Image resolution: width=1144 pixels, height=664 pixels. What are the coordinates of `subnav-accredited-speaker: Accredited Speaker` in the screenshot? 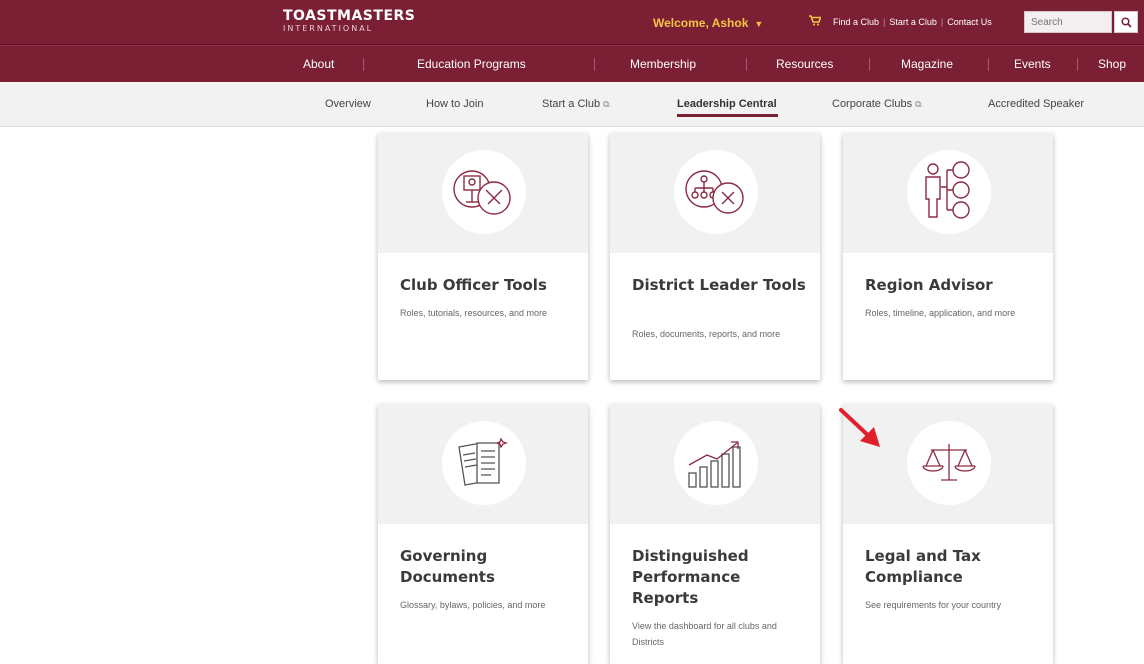 It's located at (1036, 104).